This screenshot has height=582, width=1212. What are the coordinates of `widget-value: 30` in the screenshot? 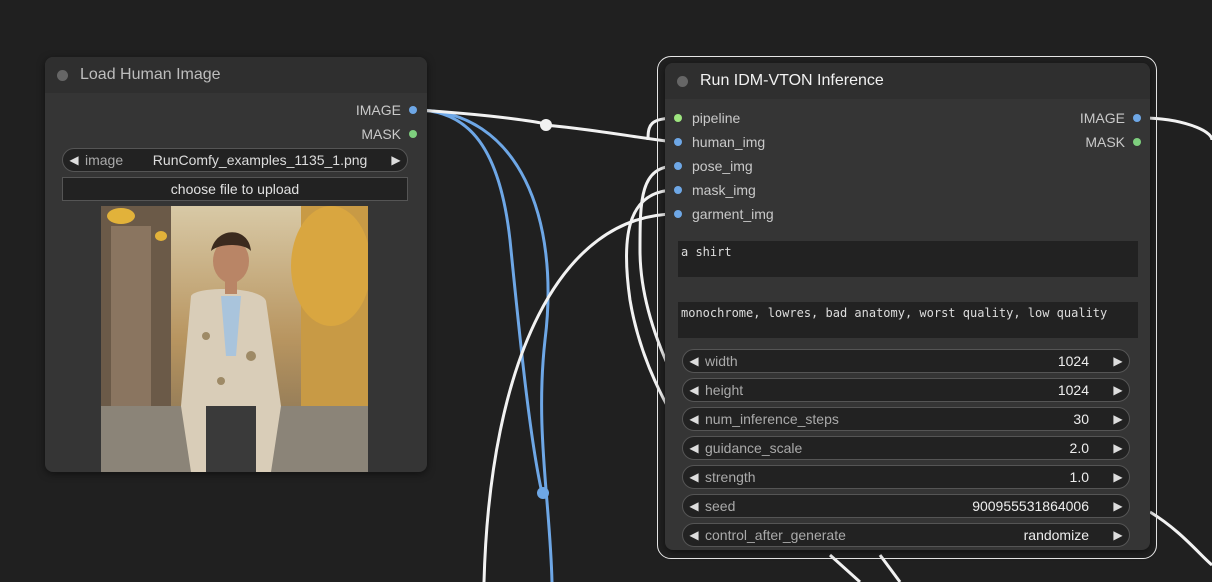 It's located at (1081, 419).